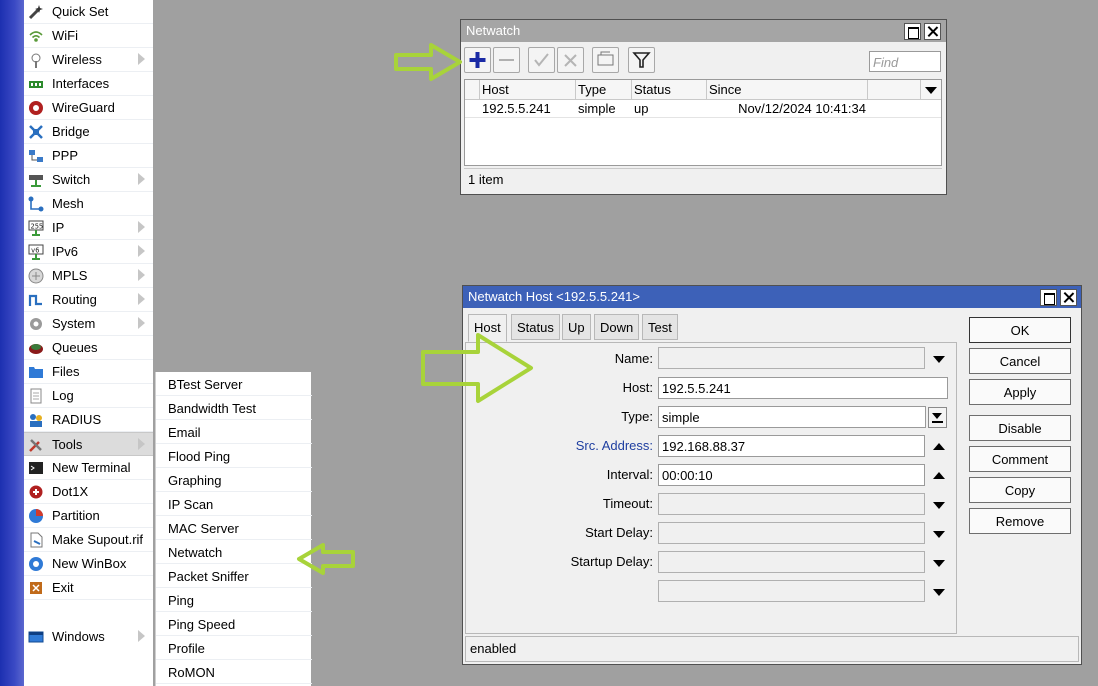 The image size is (1098, 686). Describe the element at coordinates (576, 327) in the screenshot. I see `tab-up: Up` at that location.